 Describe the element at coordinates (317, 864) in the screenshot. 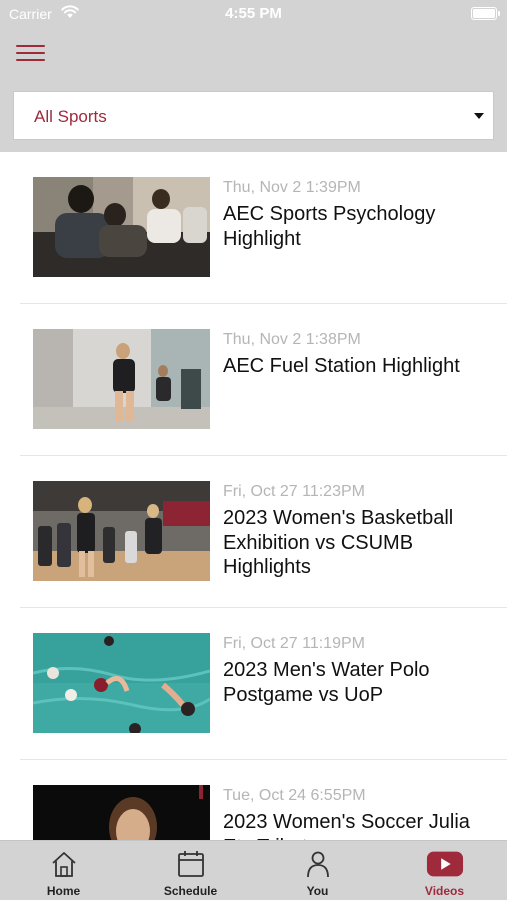

I see `person-icon` at that location.